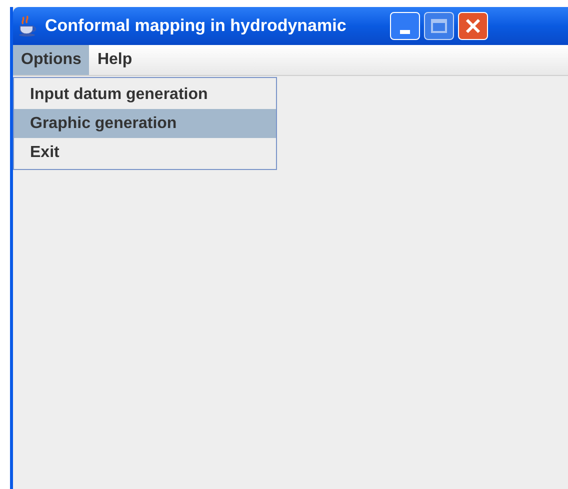 This screenshot has width=568, height=489. I want to click on close-button, so click(473, 26).